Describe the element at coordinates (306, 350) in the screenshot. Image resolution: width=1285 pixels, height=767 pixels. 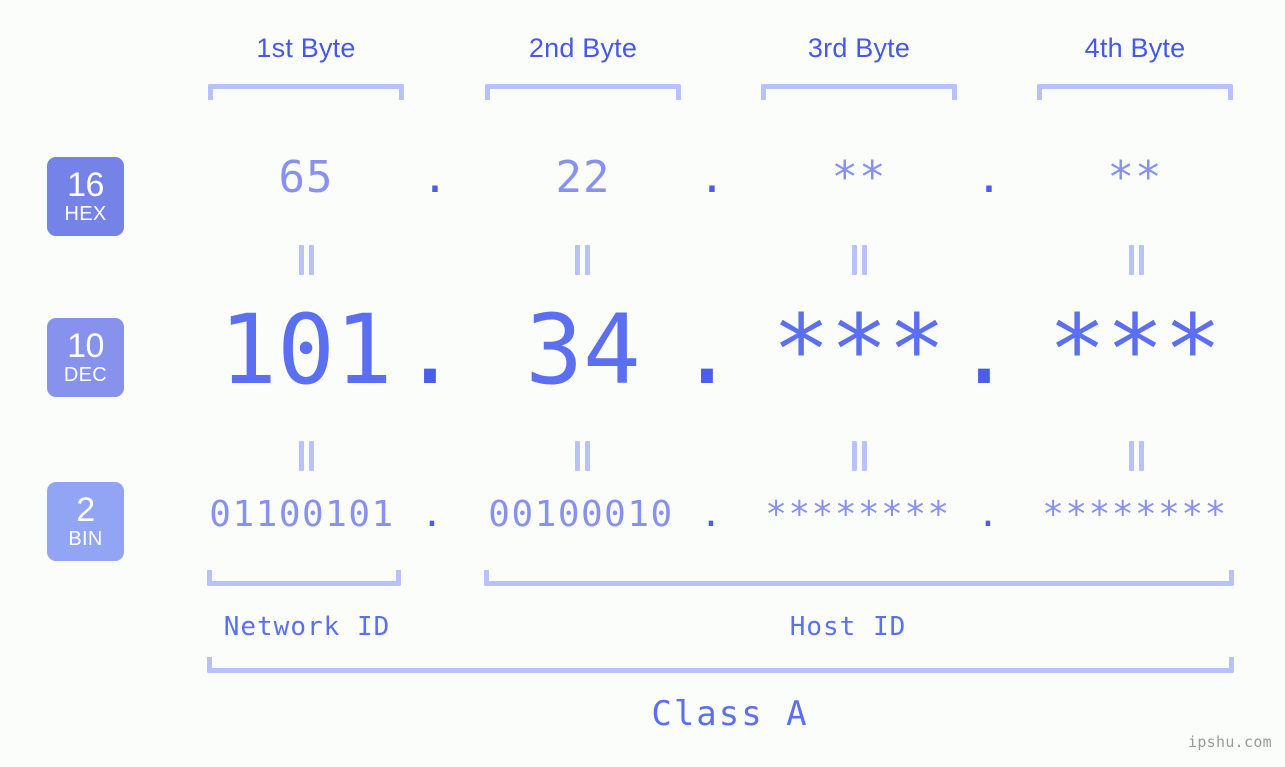
I see `dec-byte-1: 101` at that location.